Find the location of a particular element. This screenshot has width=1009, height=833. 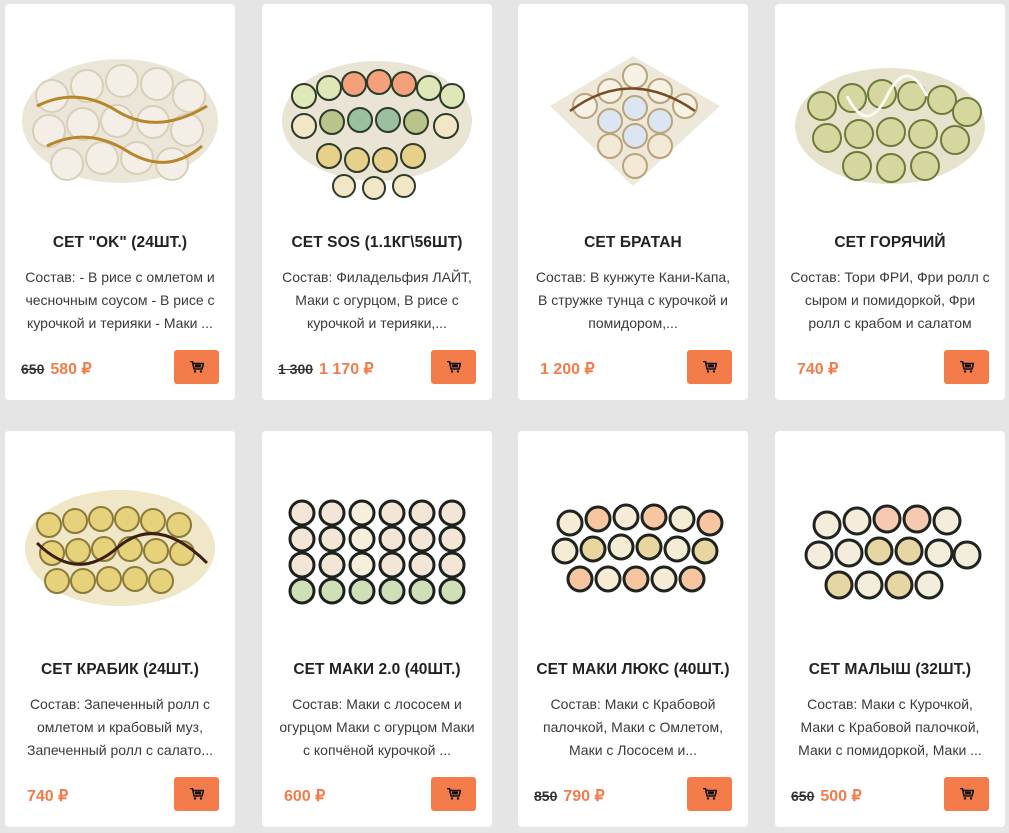

product-title: СЕТ SOS (1.1КГ\56ШТ) is located at coordinates (377, 243).